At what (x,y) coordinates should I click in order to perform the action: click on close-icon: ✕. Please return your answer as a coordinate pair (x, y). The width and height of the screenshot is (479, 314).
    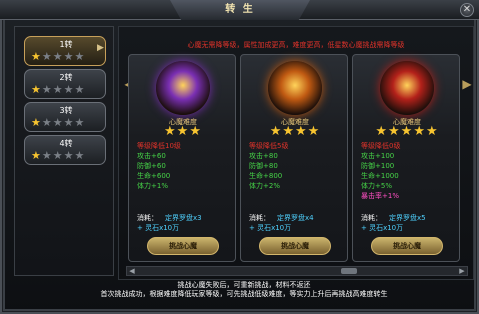
    Looking at the image, I should click on (467, 10).